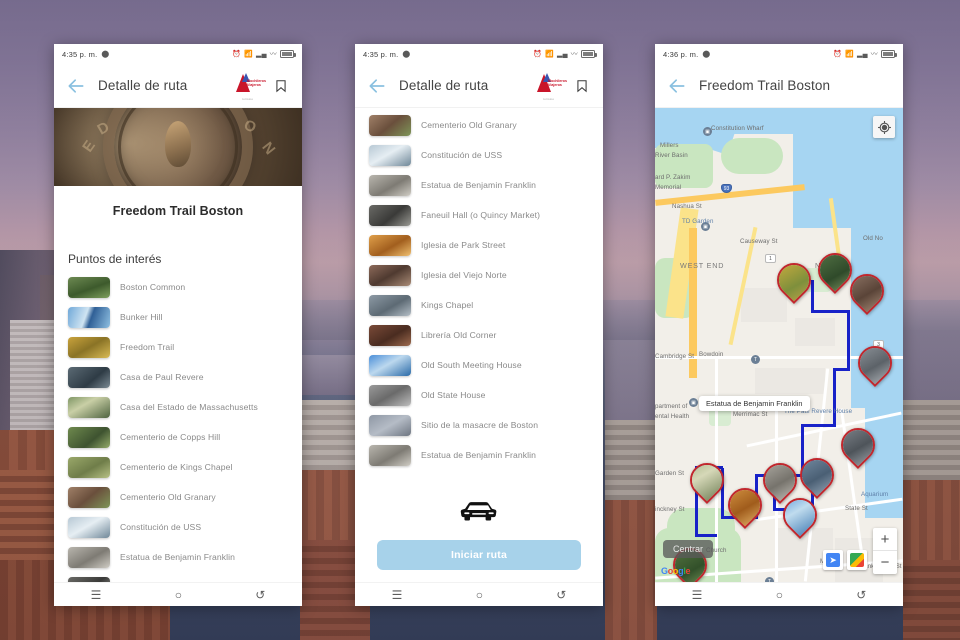 The image size is (960, 640). I want to click on list-item: Casa del Estado de Massachusetts, so click(178, 407).